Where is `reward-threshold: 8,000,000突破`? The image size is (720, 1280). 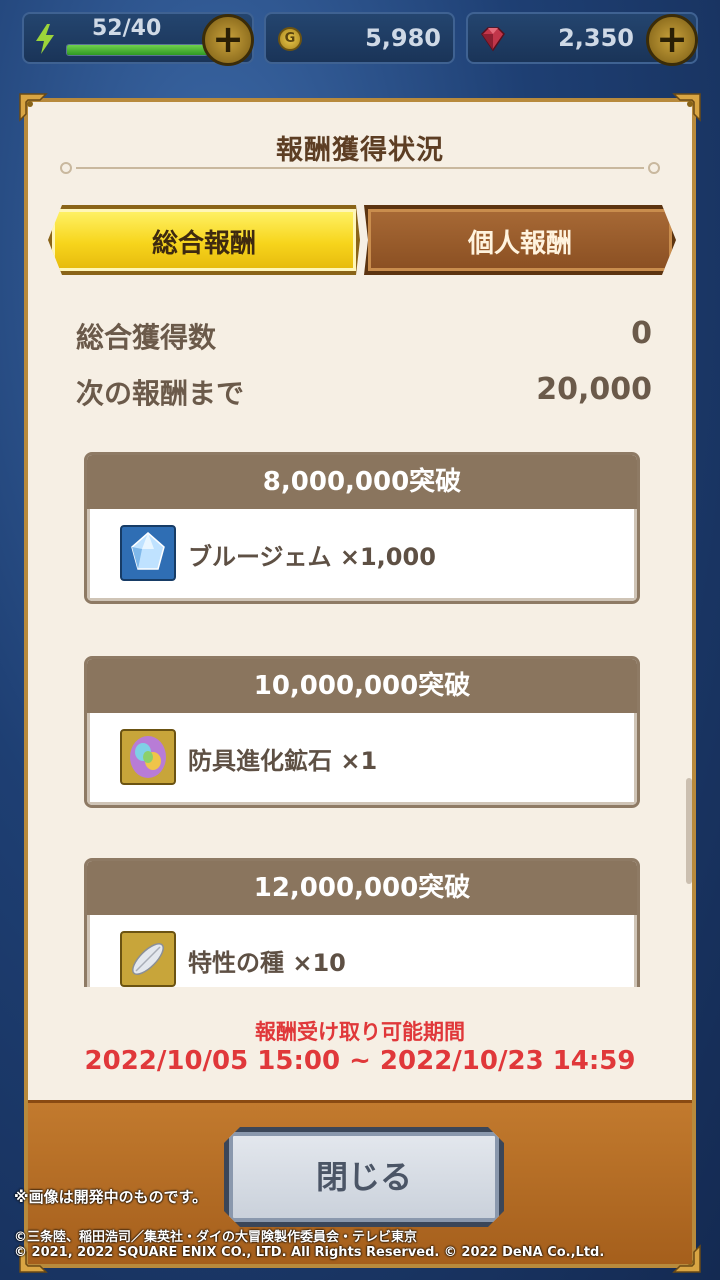
reward-threshold: 8,000,000突破 is located at coordinates (362, 482).